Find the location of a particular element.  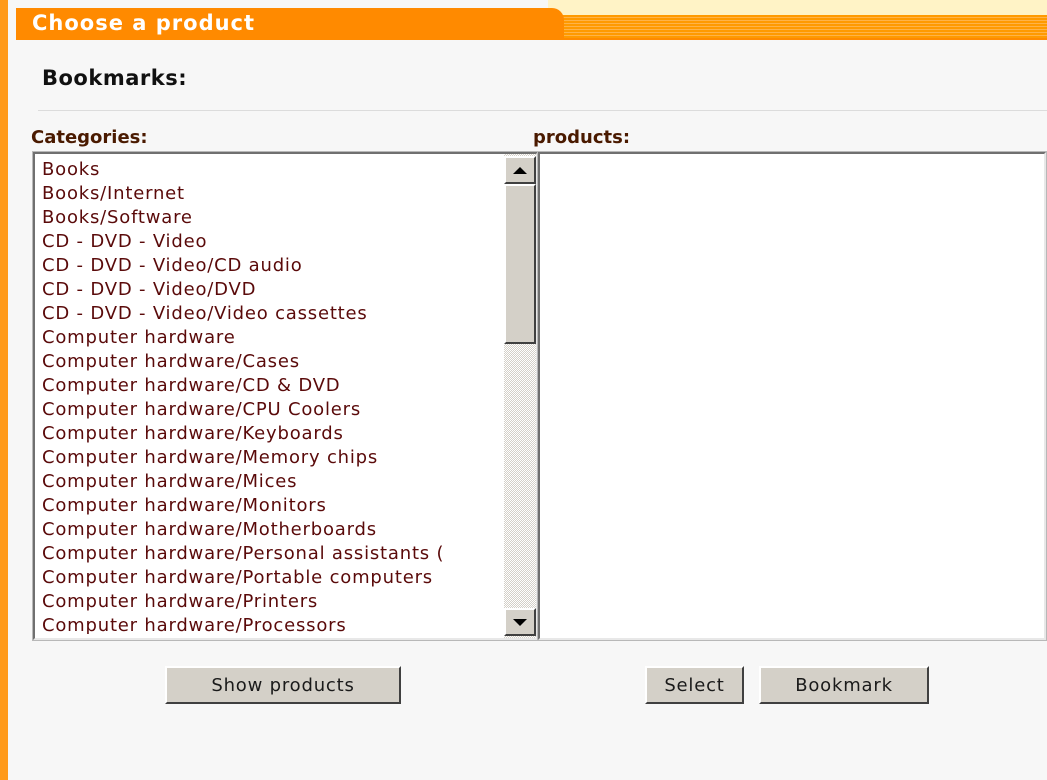

category-option: CD - DVD - Video is located at coordinates (267, 242).